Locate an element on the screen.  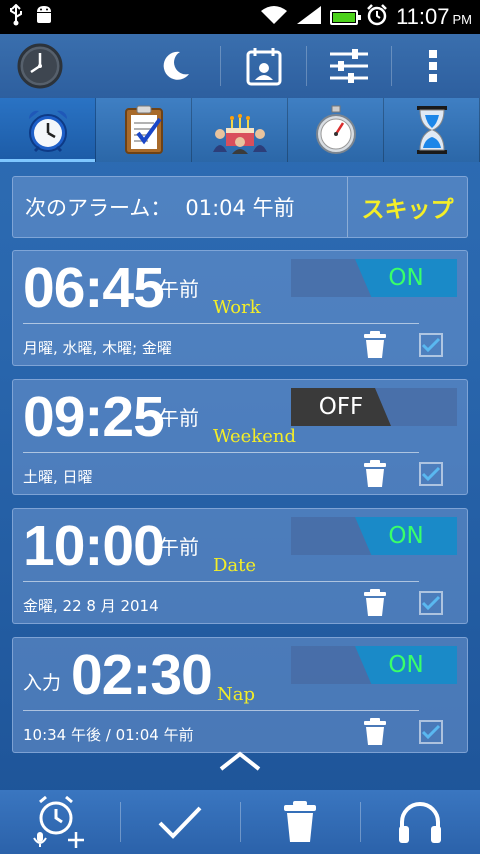
overflow-menu-button is located at coordinates (433, 66).